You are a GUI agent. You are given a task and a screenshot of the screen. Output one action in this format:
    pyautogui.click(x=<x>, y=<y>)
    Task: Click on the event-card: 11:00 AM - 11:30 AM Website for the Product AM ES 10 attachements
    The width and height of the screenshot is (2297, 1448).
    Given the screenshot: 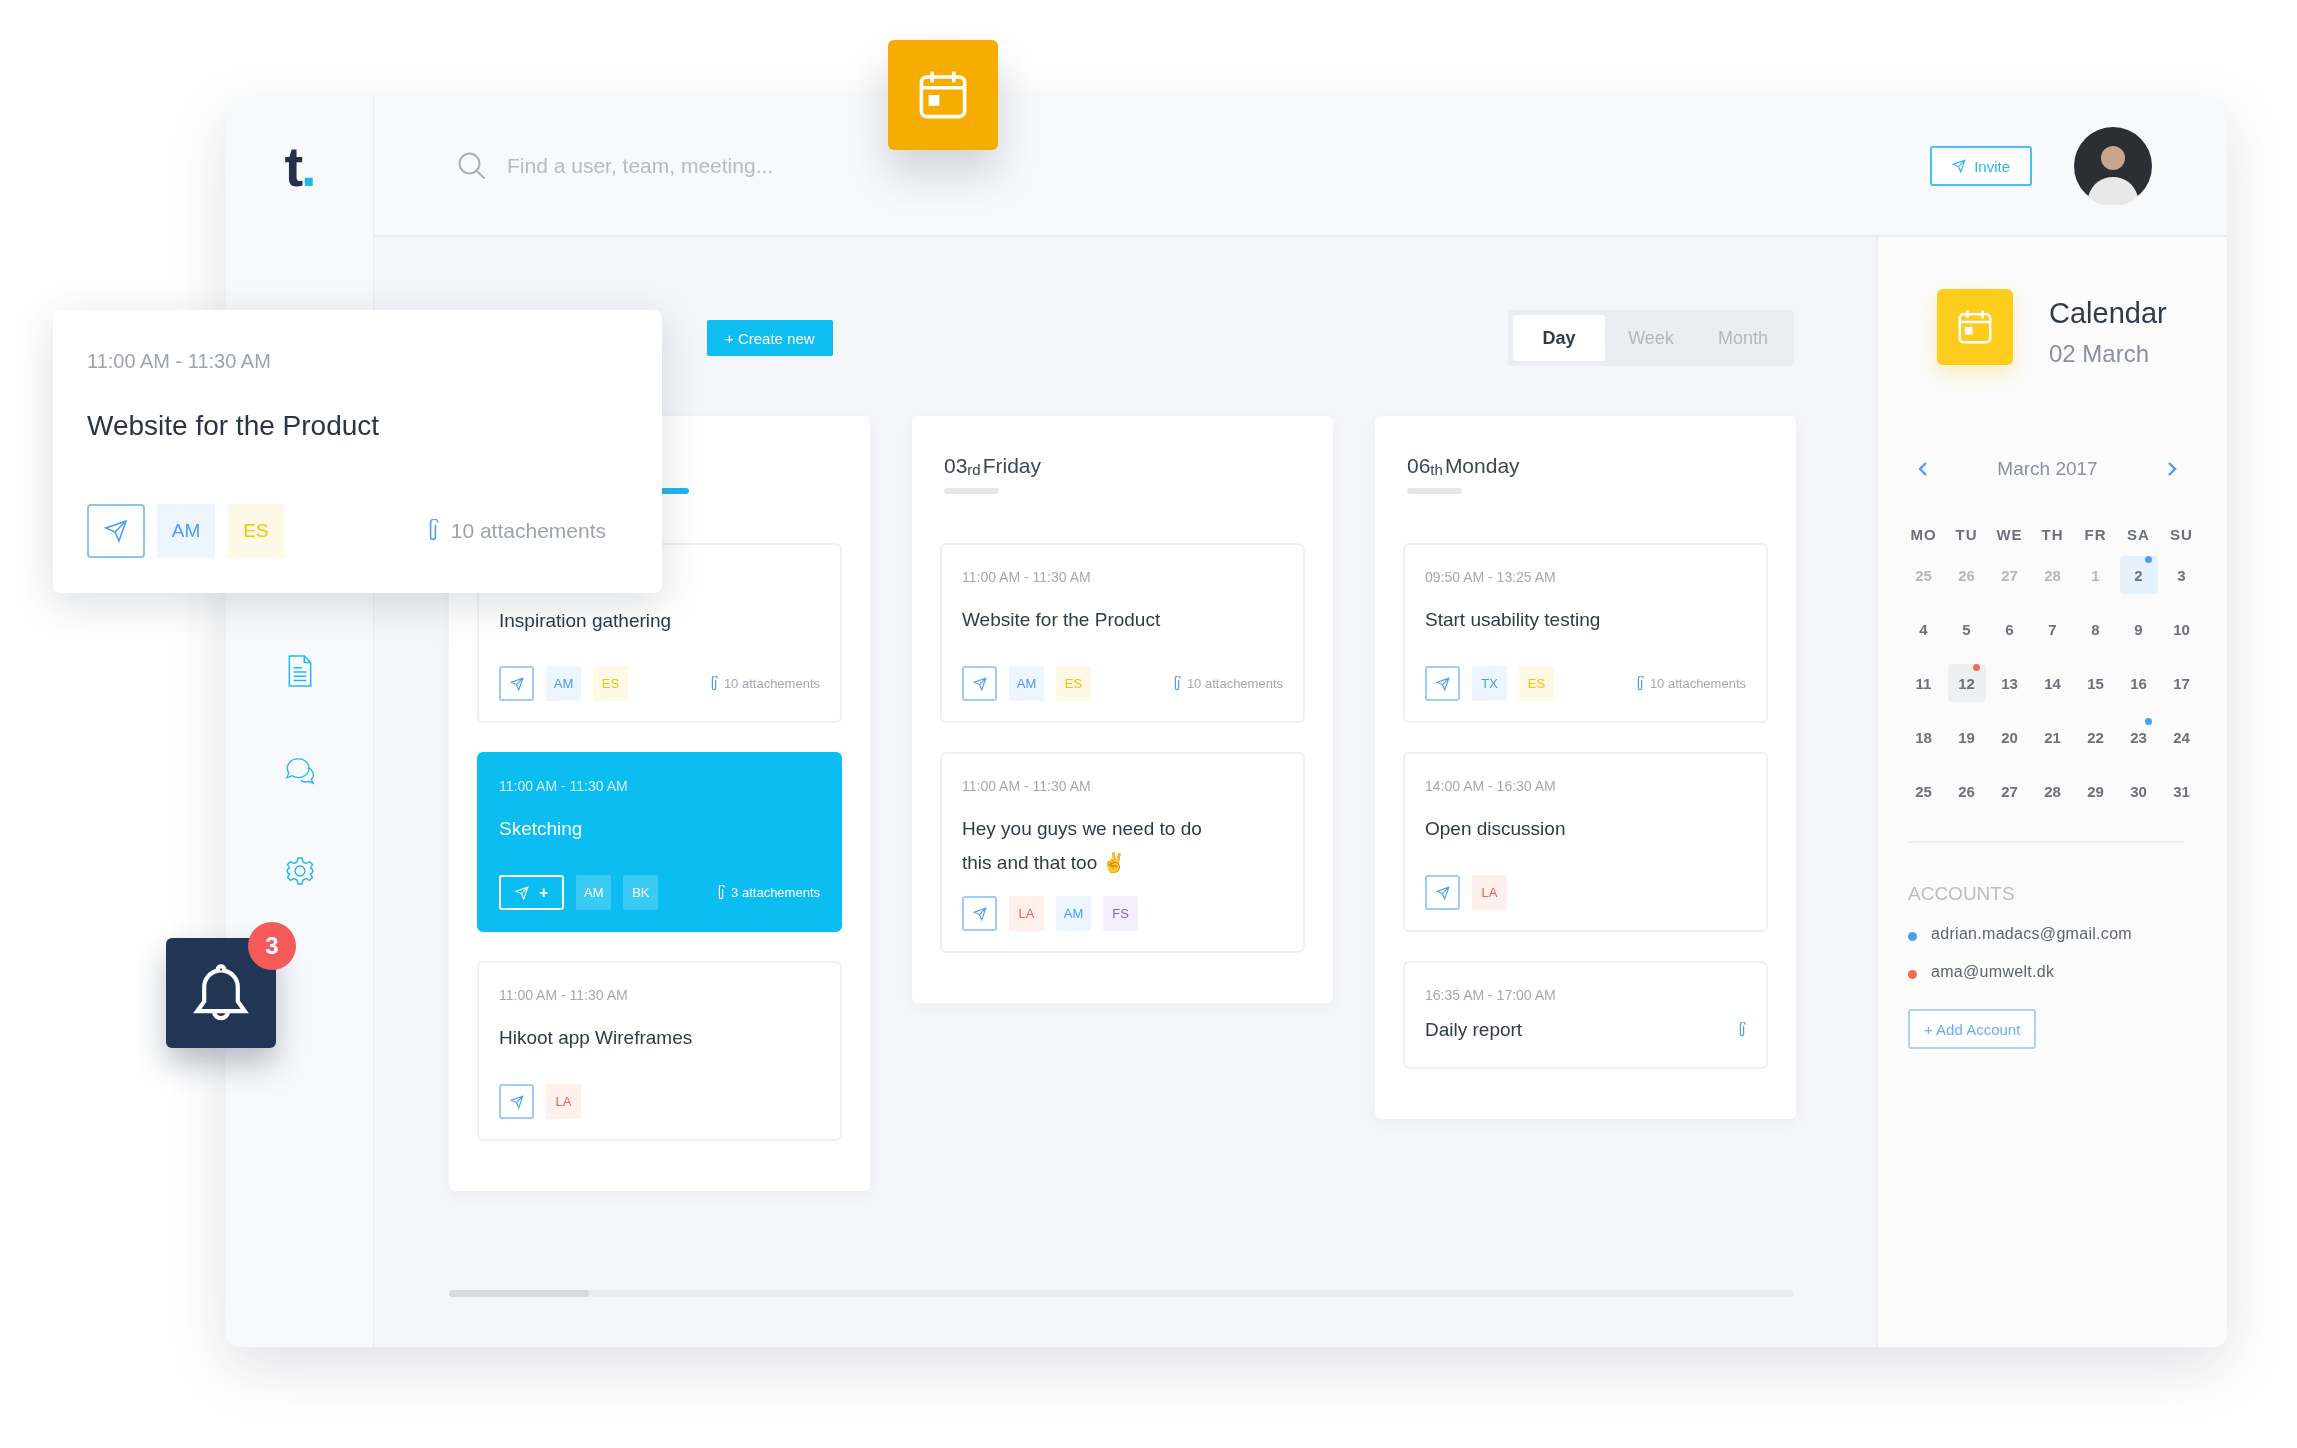 What is the action you would take?
    pyautogui.click(x=1122, y=633)
    